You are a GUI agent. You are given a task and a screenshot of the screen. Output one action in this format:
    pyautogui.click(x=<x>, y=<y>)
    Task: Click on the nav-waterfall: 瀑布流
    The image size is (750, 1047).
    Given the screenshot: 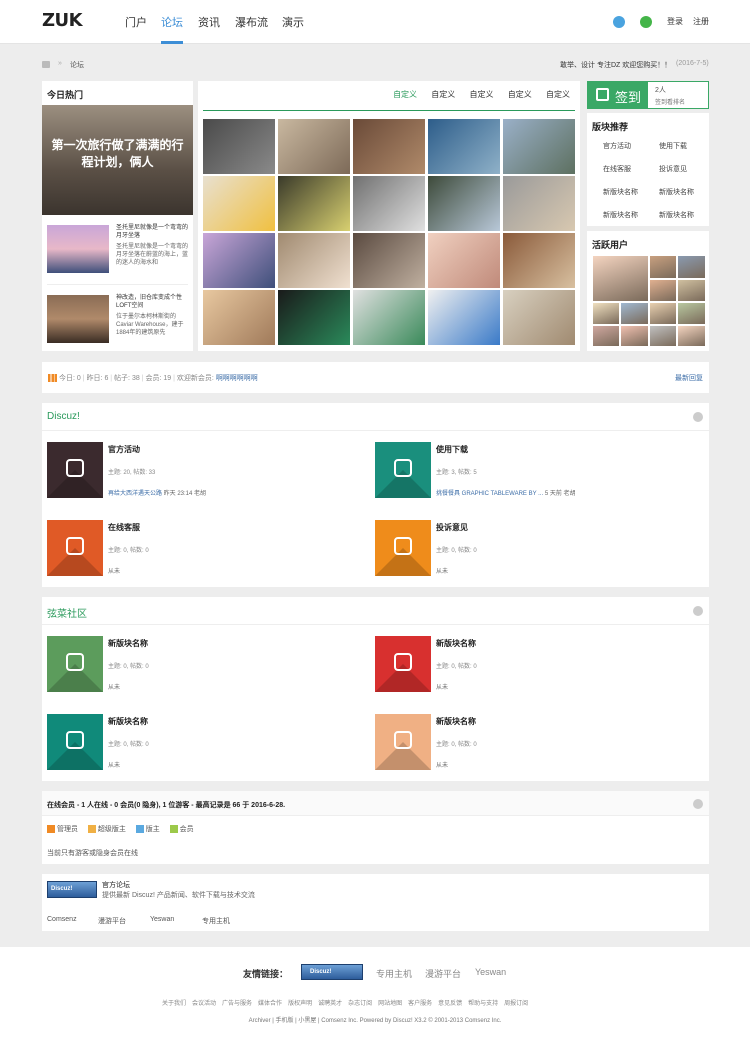 What is the action you would take?
    pyautogui.click(x=251, y=22)
    